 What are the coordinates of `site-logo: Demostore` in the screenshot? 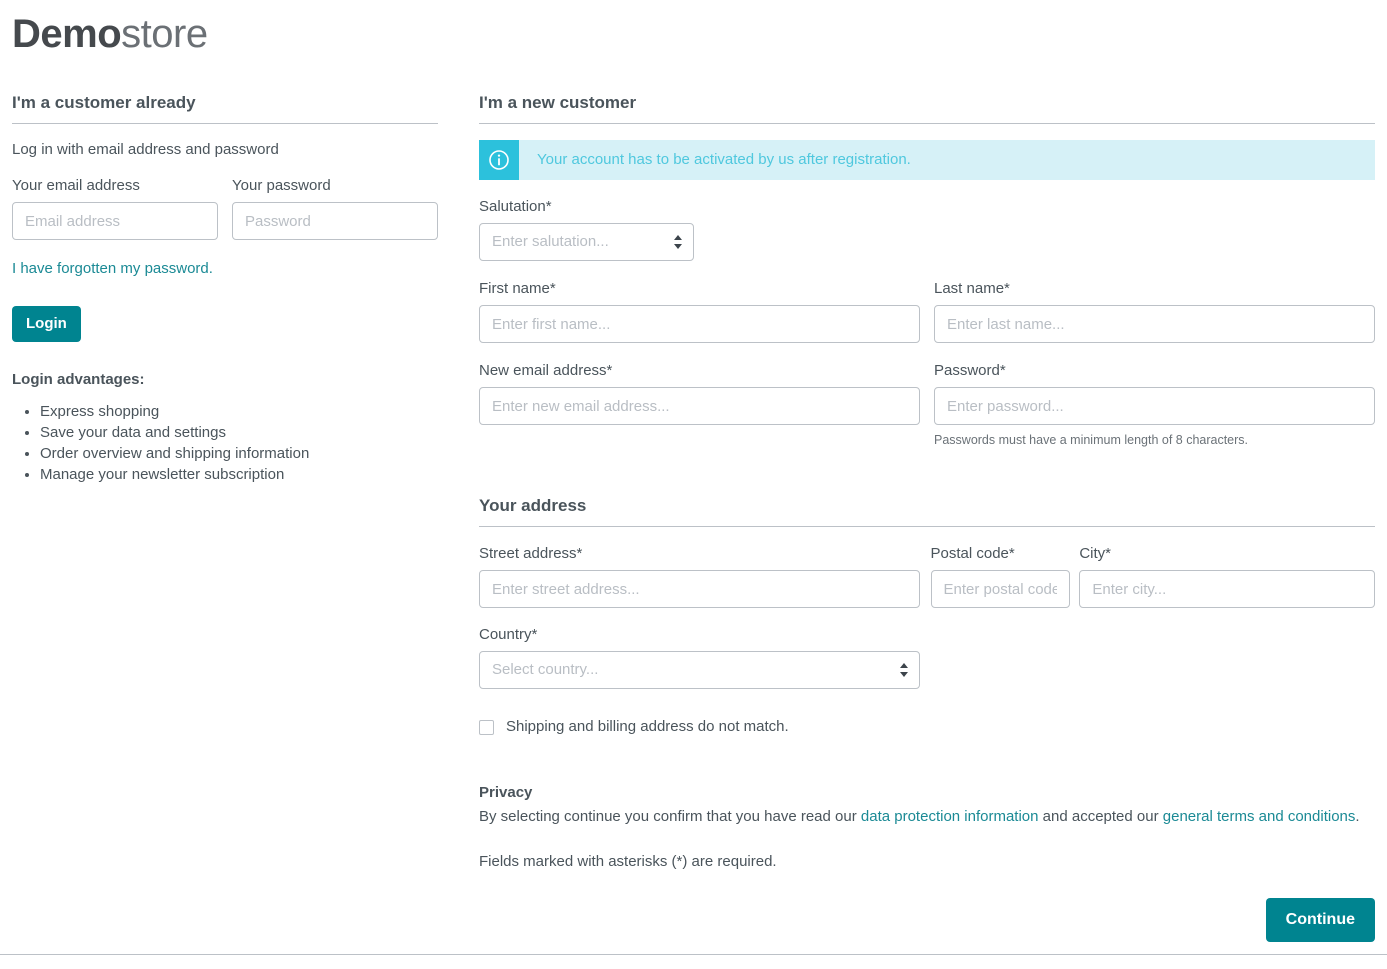 It's located at (110, 34).